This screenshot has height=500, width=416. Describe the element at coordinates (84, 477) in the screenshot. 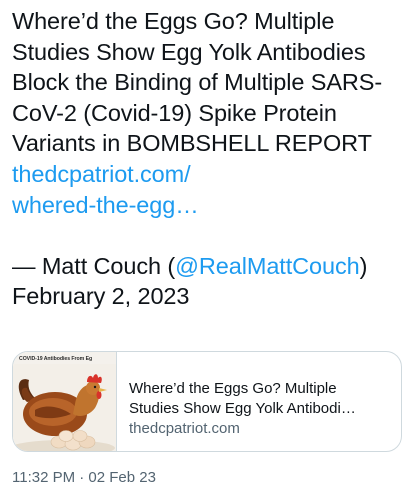

I see `tweet-timestamp: 11:32 PM · 02 Feb 23` at that location.